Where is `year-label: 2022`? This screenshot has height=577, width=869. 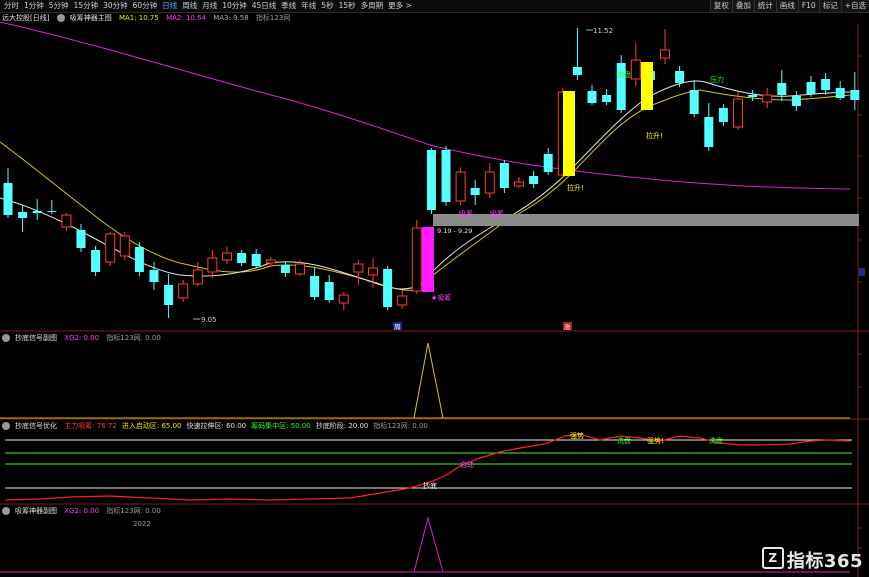
year-label: 2022 is located at coordinates (142, 524).